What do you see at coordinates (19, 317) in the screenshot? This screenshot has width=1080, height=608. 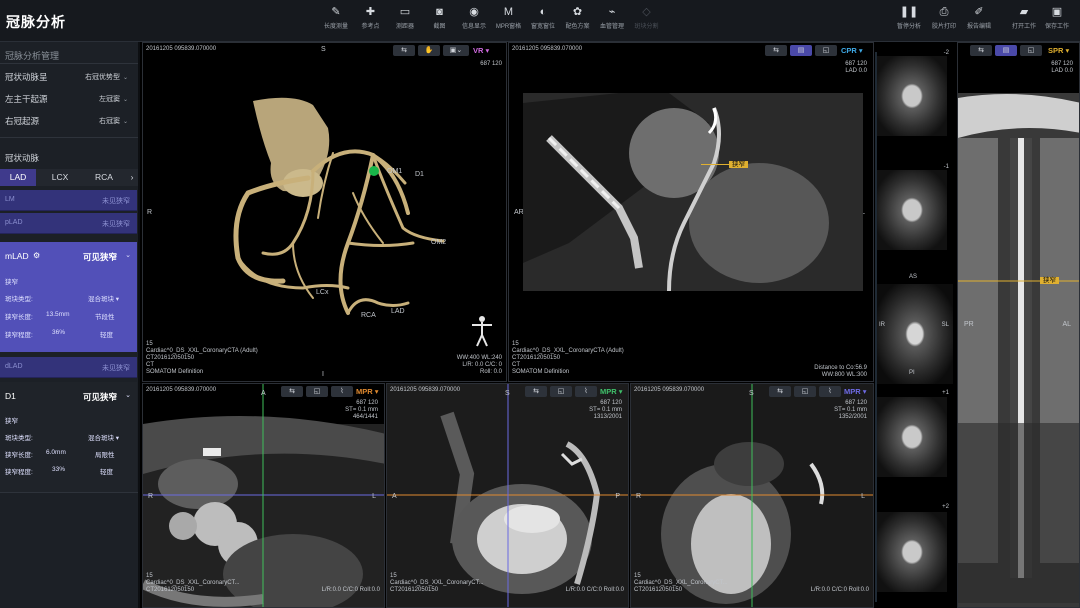 I see `stenosis-length-label: 狭窄长度:` at bounding box center [19, 317].